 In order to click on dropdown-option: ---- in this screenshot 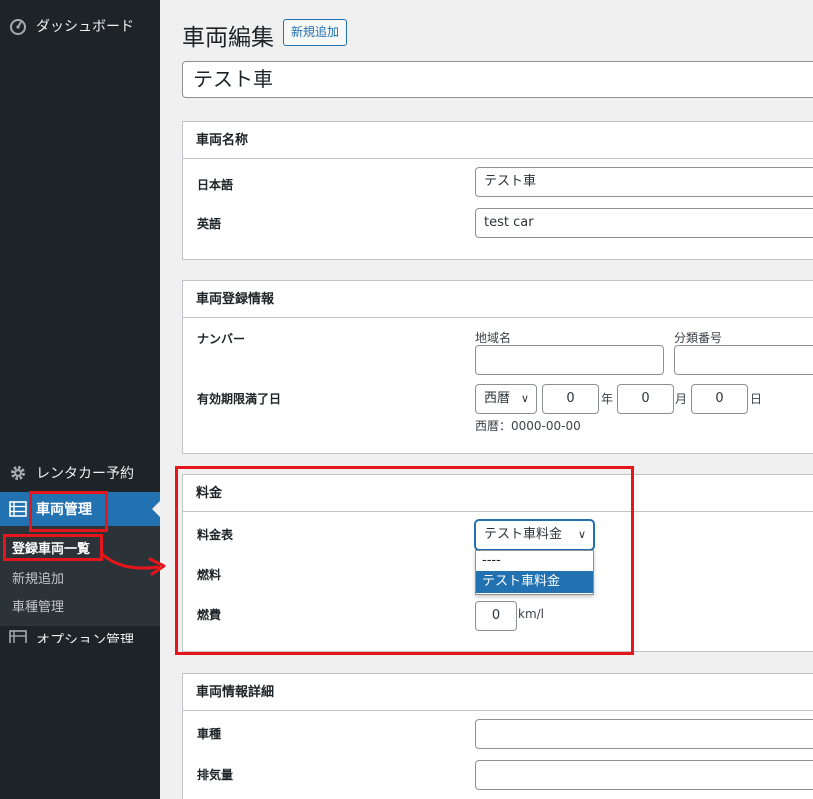, I will do `click(534, 561)`.